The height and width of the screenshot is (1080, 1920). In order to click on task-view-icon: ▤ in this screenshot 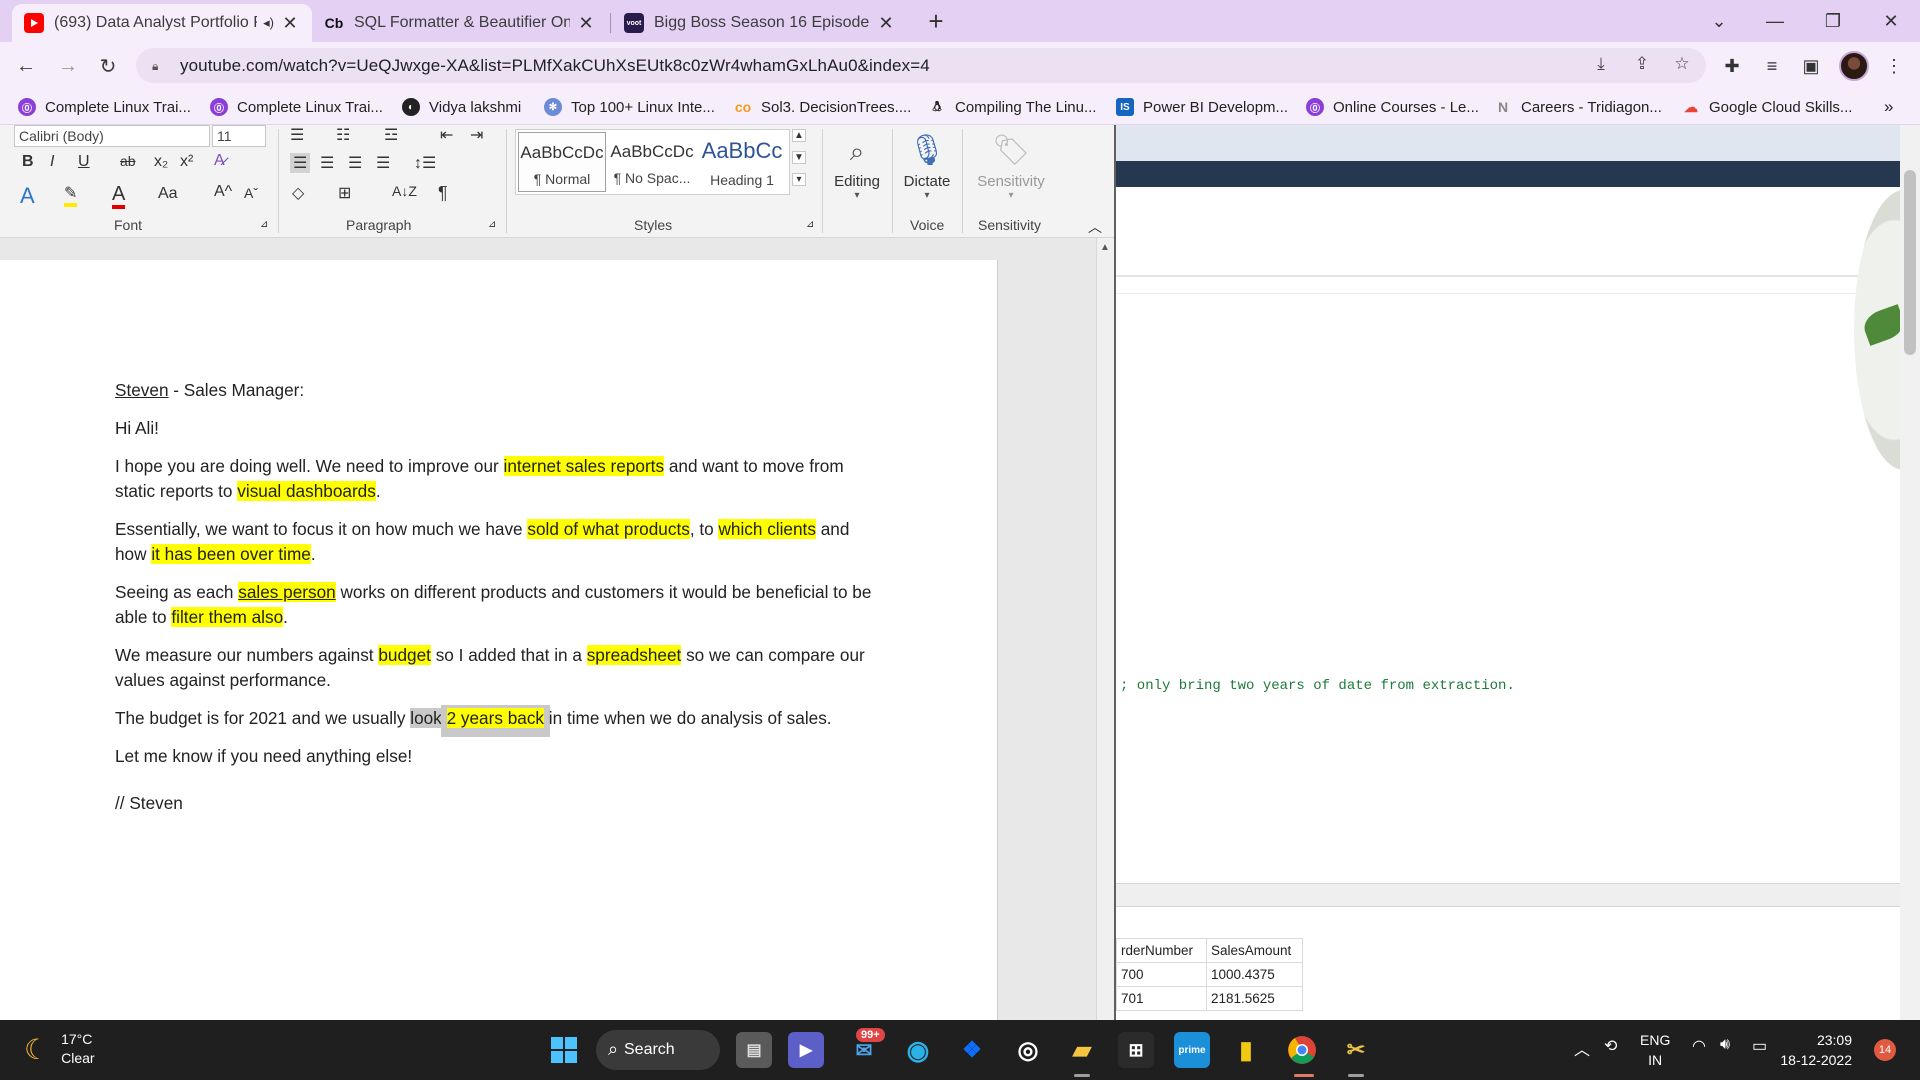, I will do `click(754, 1050)`.